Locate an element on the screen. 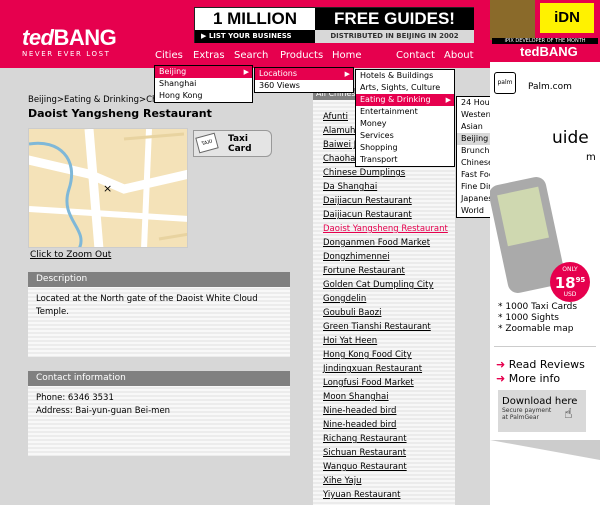 The height and width of the screenshot is (505, 600). nav-extras: Extras is located at coordinates (209, 55).